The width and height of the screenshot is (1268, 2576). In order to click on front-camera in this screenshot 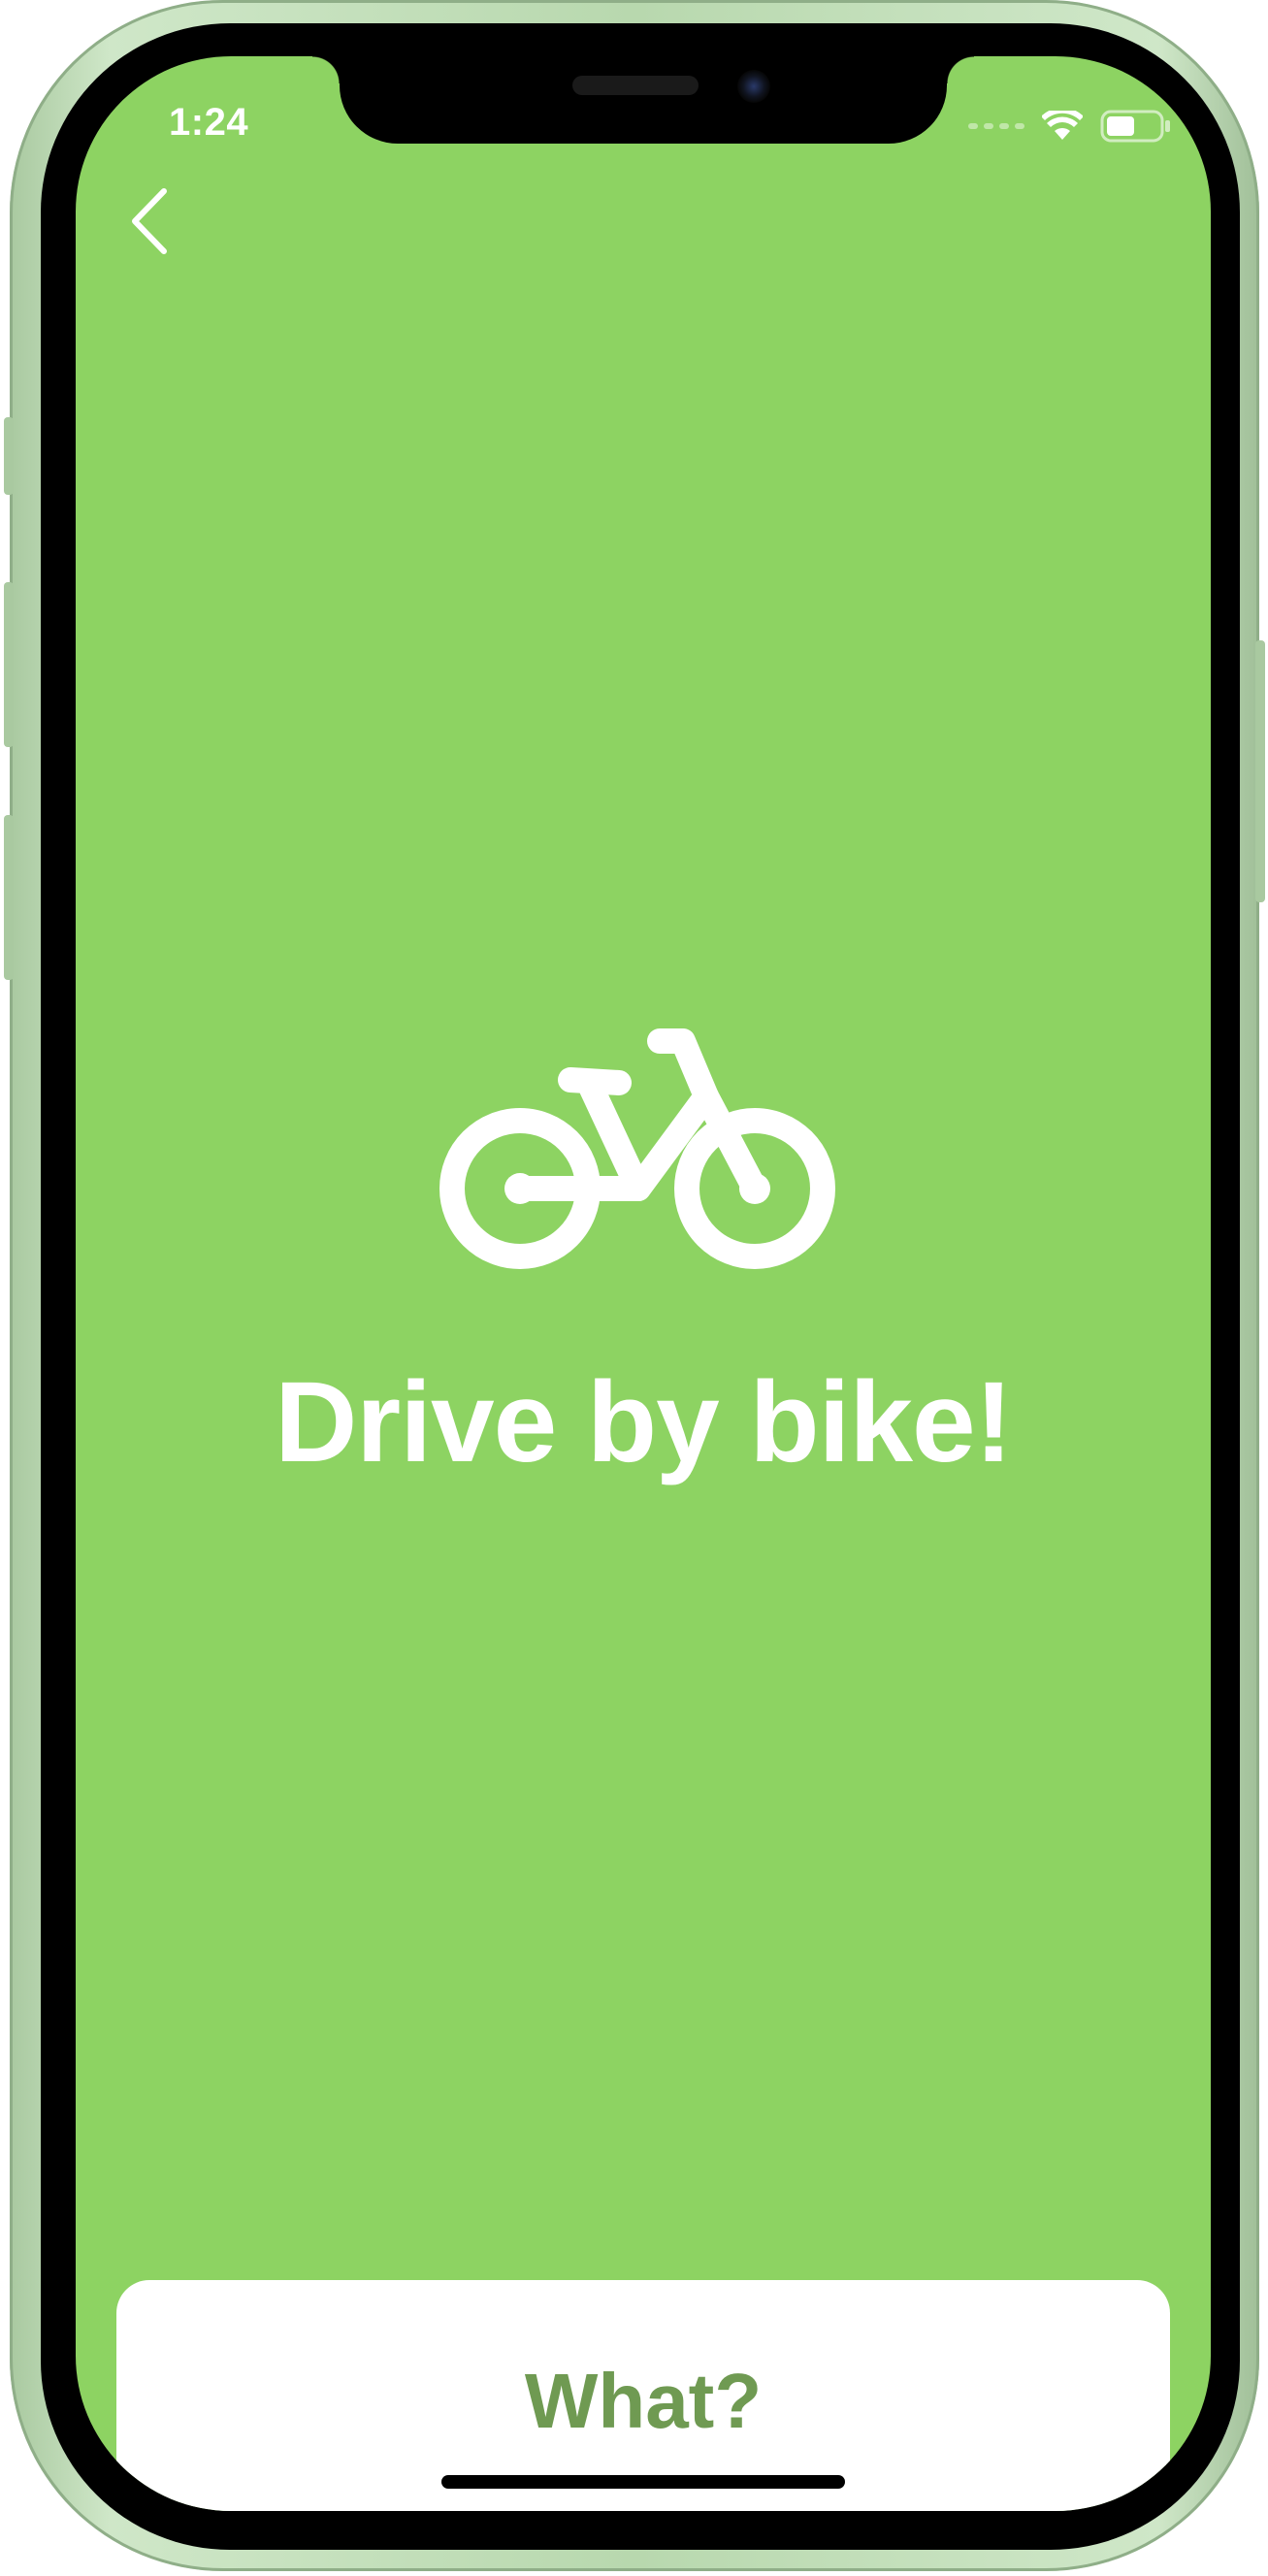, I will do `click(753, 87)`.